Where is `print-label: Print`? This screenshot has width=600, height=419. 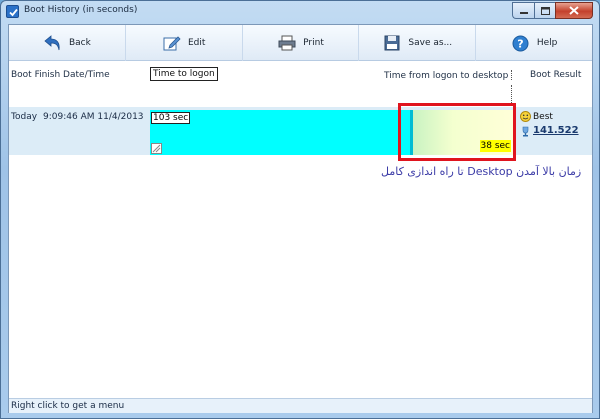
print-label: Print is located at coordinates (313, 43).